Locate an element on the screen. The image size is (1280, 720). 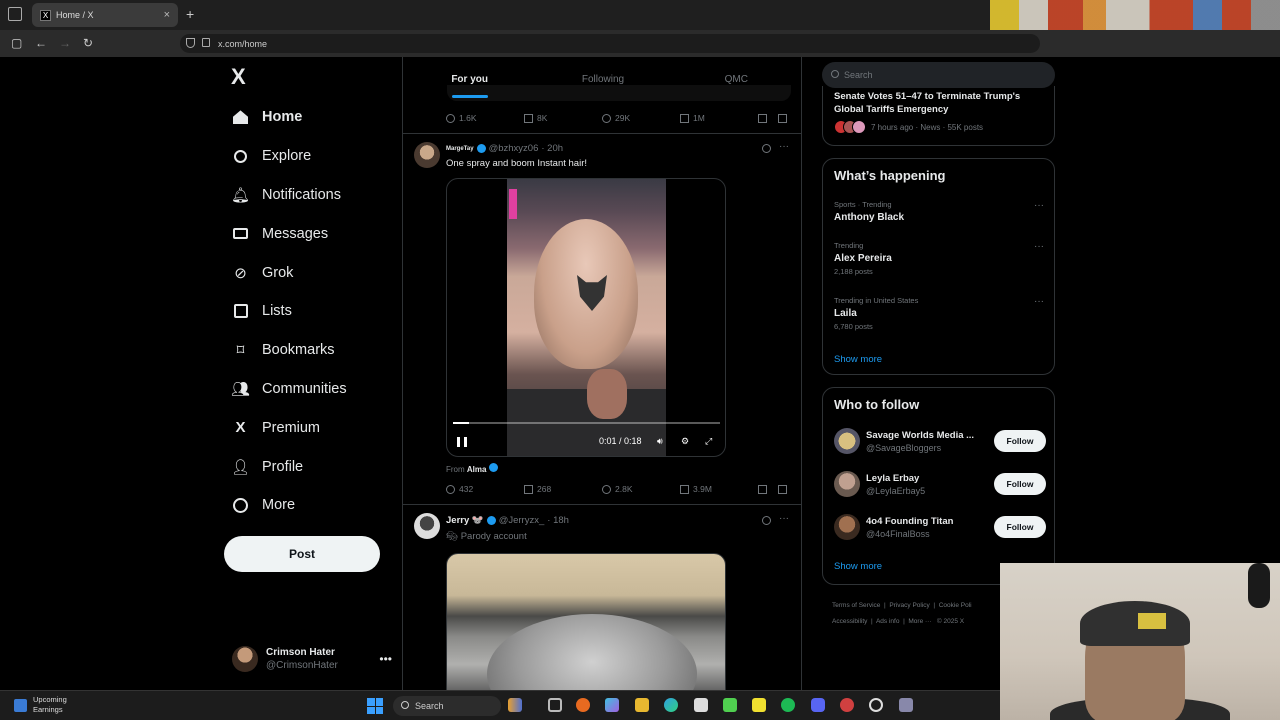
like-button: 2.8K is located at coordinates (641, 489).